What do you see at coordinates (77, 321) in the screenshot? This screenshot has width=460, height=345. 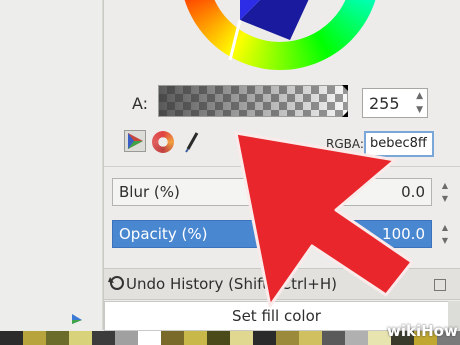 I see `corner-arrow-icon` at bounding box center [77, 321].